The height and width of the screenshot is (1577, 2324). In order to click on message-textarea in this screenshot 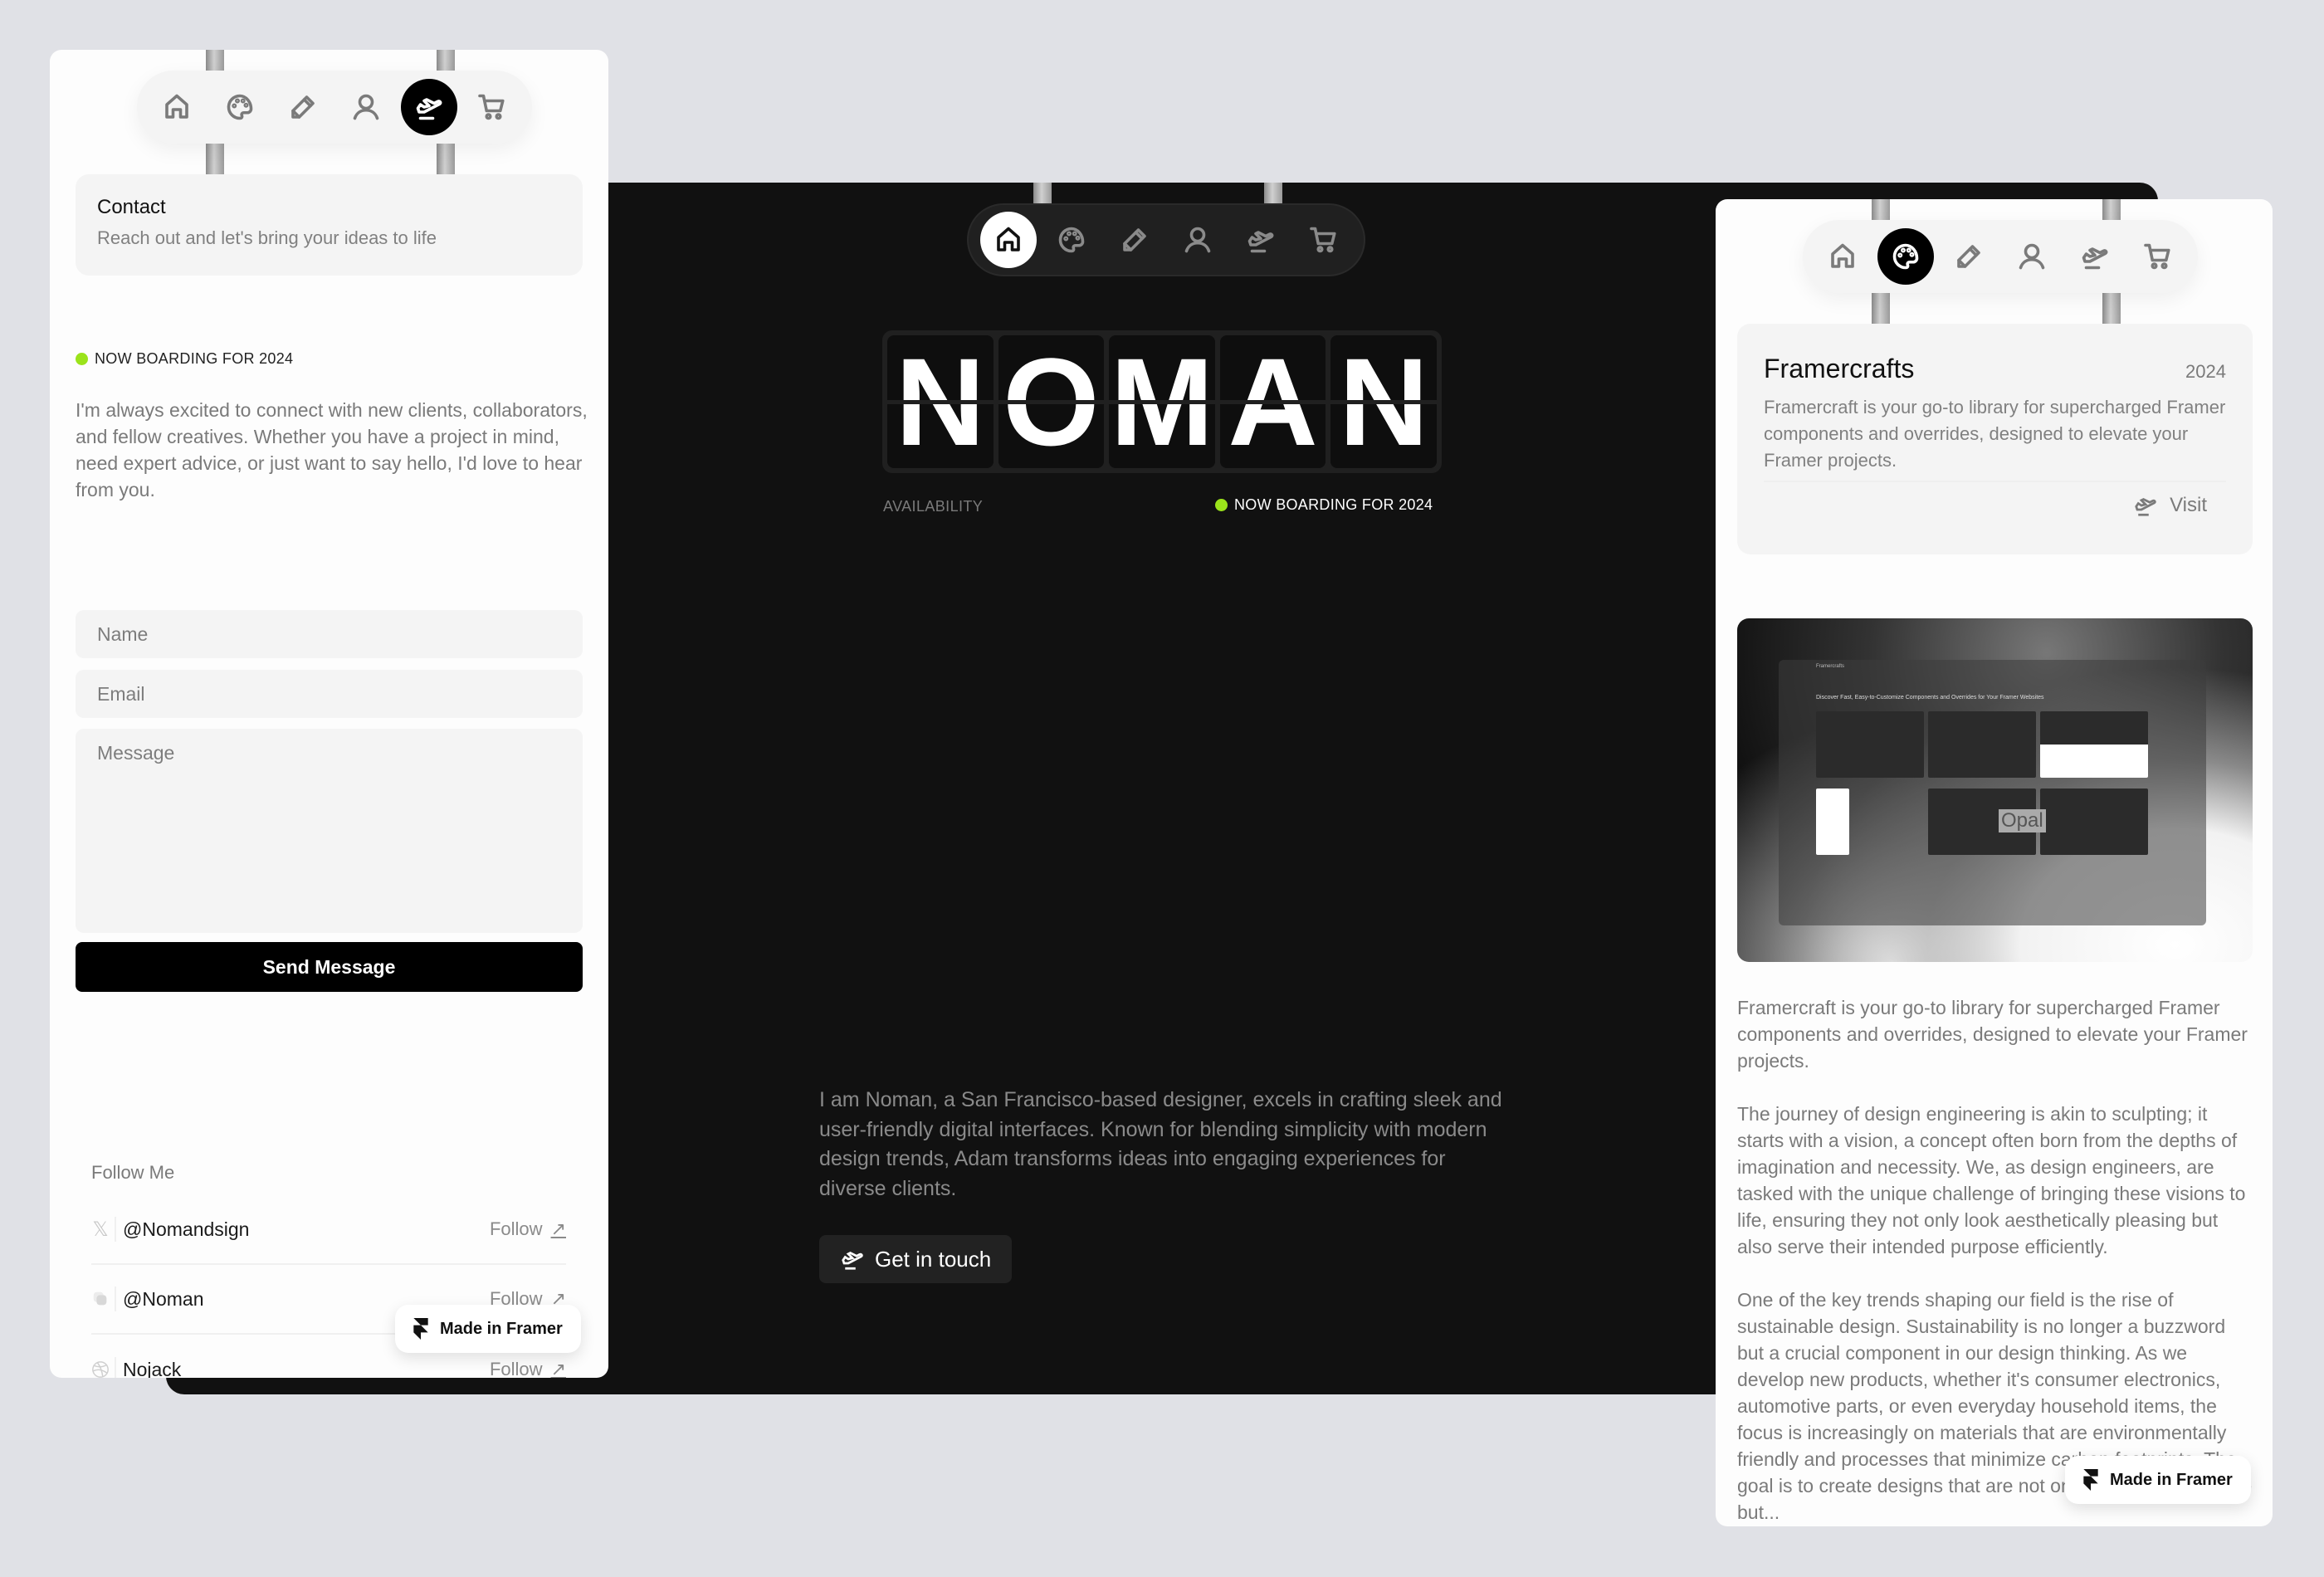, I will do `click(329, 831)`.